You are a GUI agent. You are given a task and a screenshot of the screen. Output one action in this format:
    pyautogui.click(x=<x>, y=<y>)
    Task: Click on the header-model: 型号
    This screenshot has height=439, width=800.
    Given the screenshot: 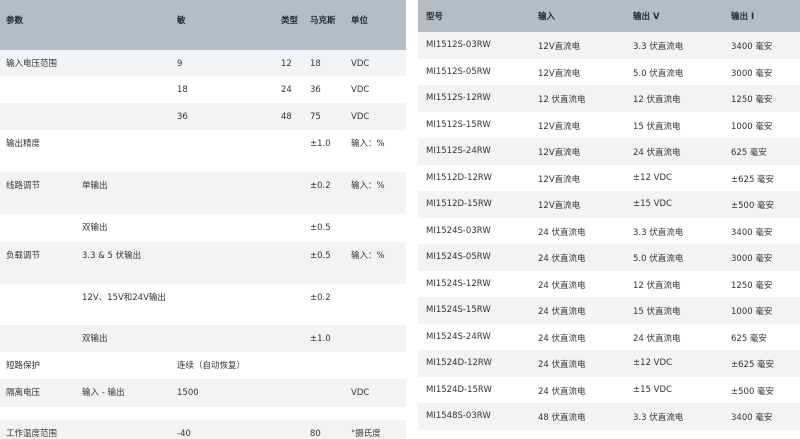 What is the action you would take?
    pyautogui.click(x=474, y=16)
    